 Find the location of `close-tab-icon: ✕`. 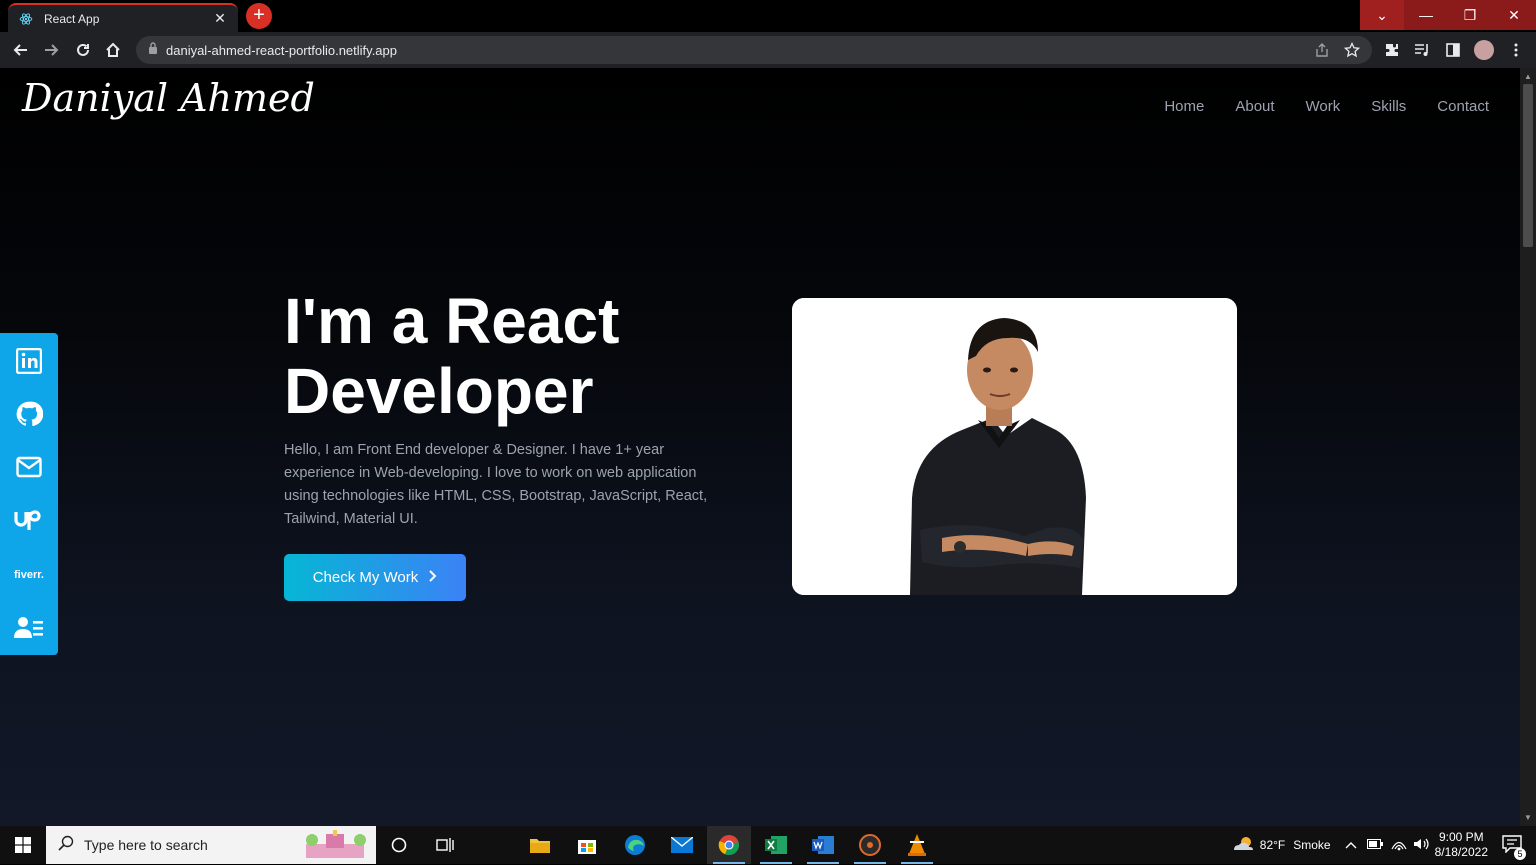

close-tab-icon: ✕ is located at coordinates (220, 18).